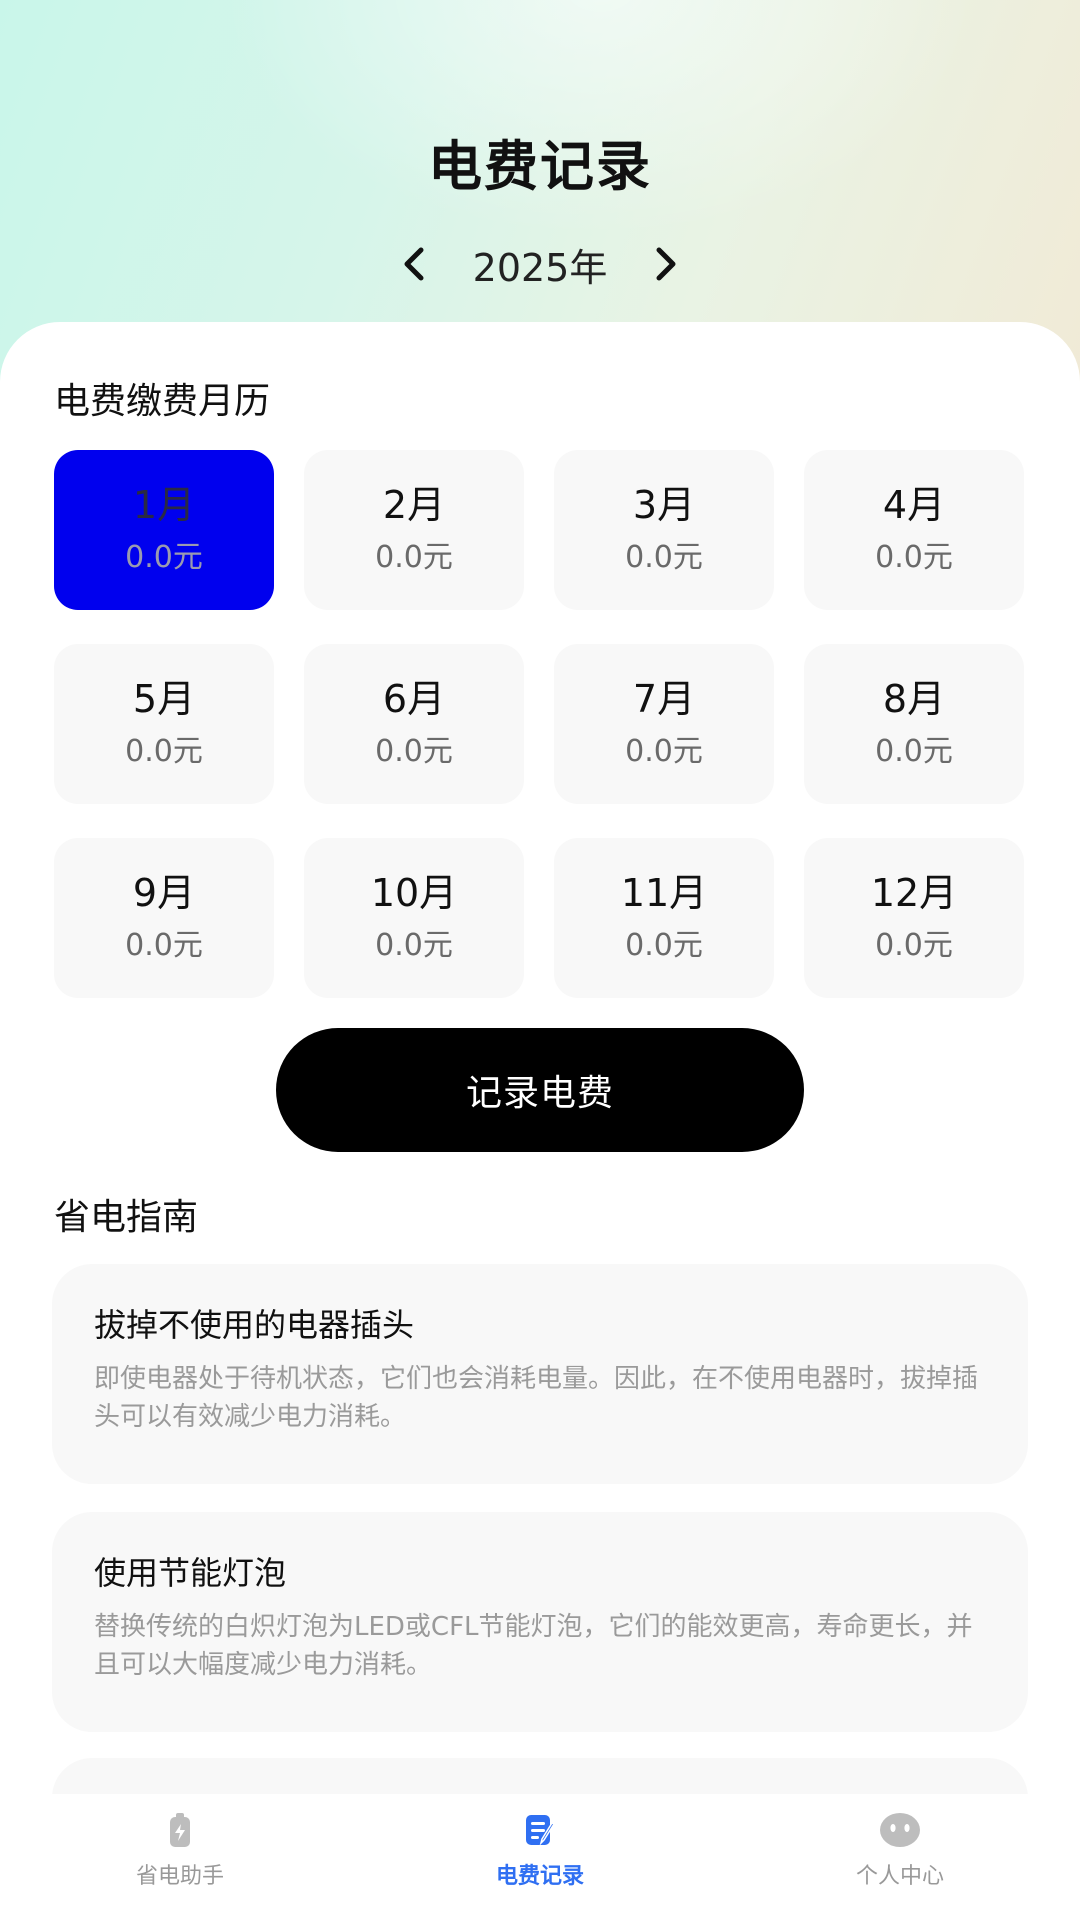 The image size is (1080, 1920). What do you see at coordinates (914, 893) in the screenshot?
I see `month-name: 12月` at bounding box center [914, 893].